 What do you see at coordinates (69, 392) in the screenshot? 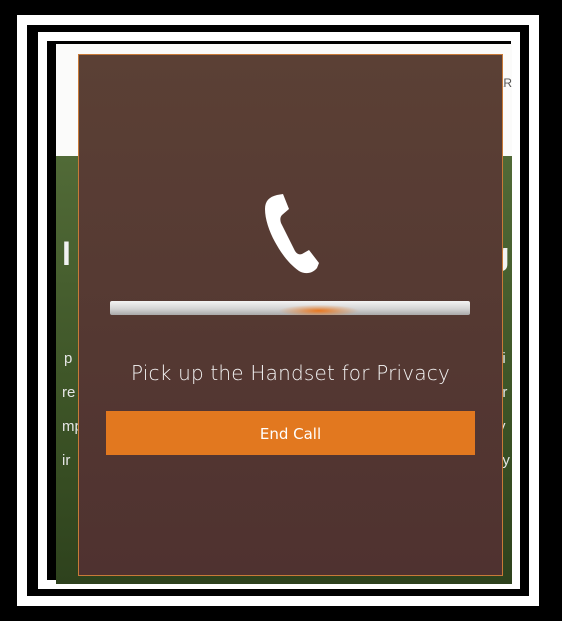
I see `background-text-left: re` at bounding box center [69, 392].